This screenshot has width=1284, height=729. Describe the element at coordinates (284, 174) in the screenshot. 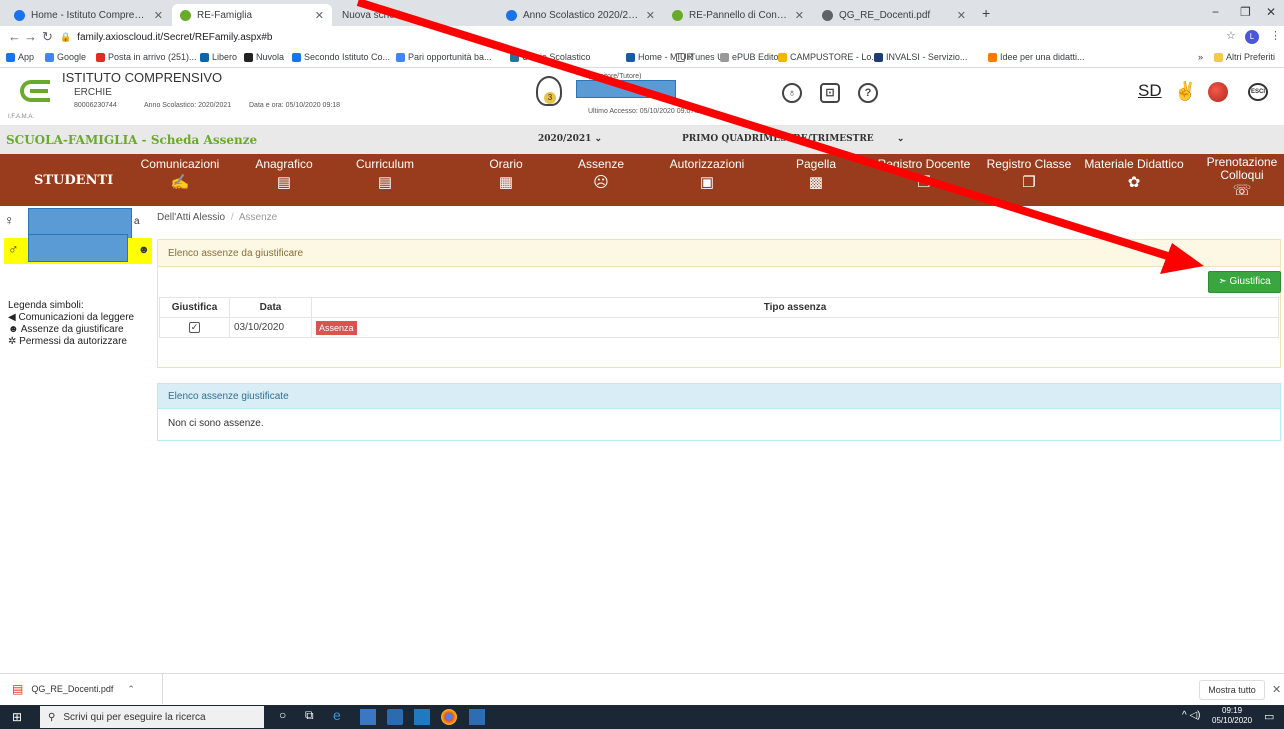

I see `nav-item-anagrafico: Anagrafico ▤` at that location.